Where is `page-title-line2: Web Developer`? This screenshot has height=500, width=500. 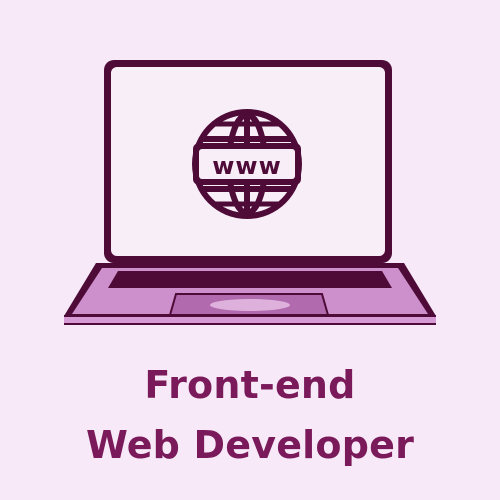 page-title-line2: Web Developer is located at coordinates (250, 445).